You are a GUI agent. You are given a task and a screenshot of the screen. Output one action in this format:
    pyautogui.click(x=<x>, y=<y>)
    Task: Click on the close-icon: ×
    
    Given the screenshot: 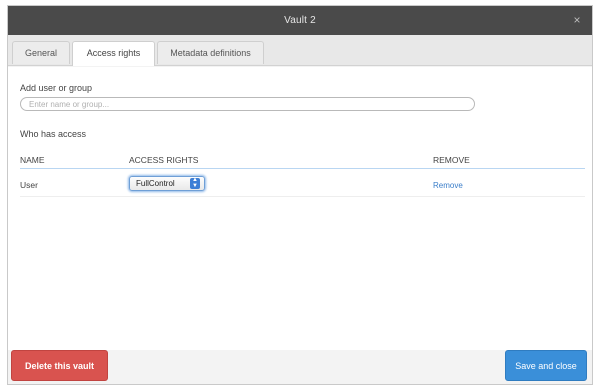 What is the action you would take?
    pyautogui.click(x=577, y=20)
    